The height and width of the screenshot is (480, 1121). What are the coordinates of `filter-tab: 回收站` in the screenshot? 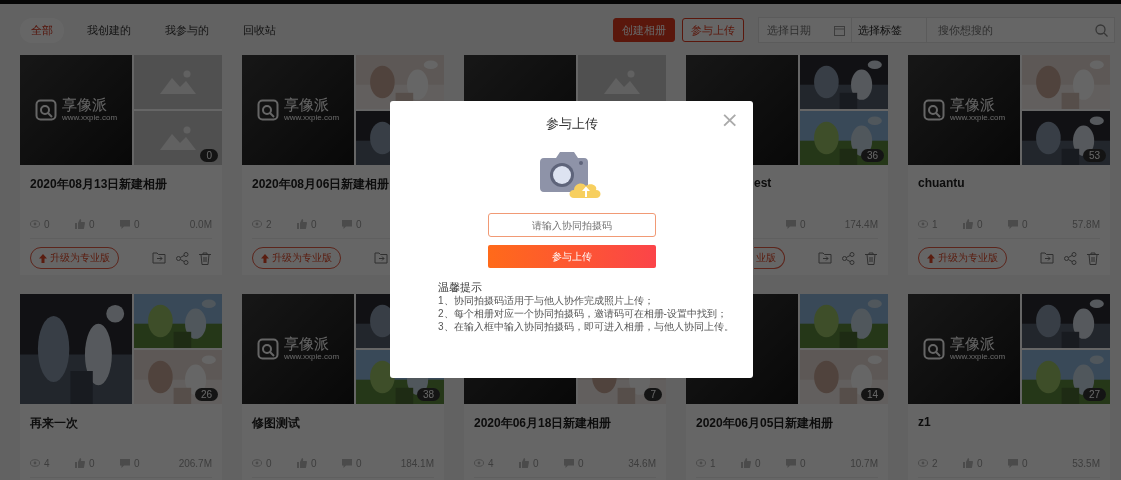 It's located at (259, 30).